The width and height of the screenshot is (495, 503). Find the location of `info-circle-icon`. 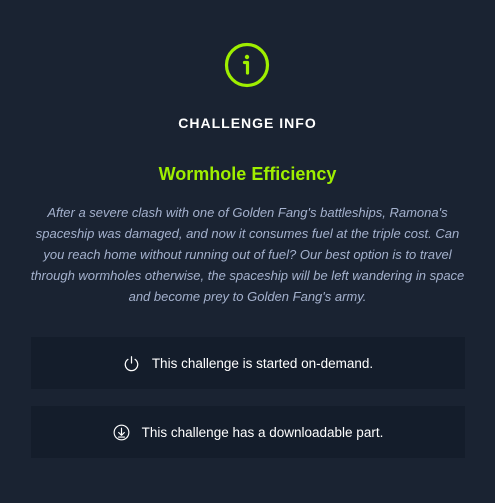

info-circle-icon is located at coordinates (247, 65).